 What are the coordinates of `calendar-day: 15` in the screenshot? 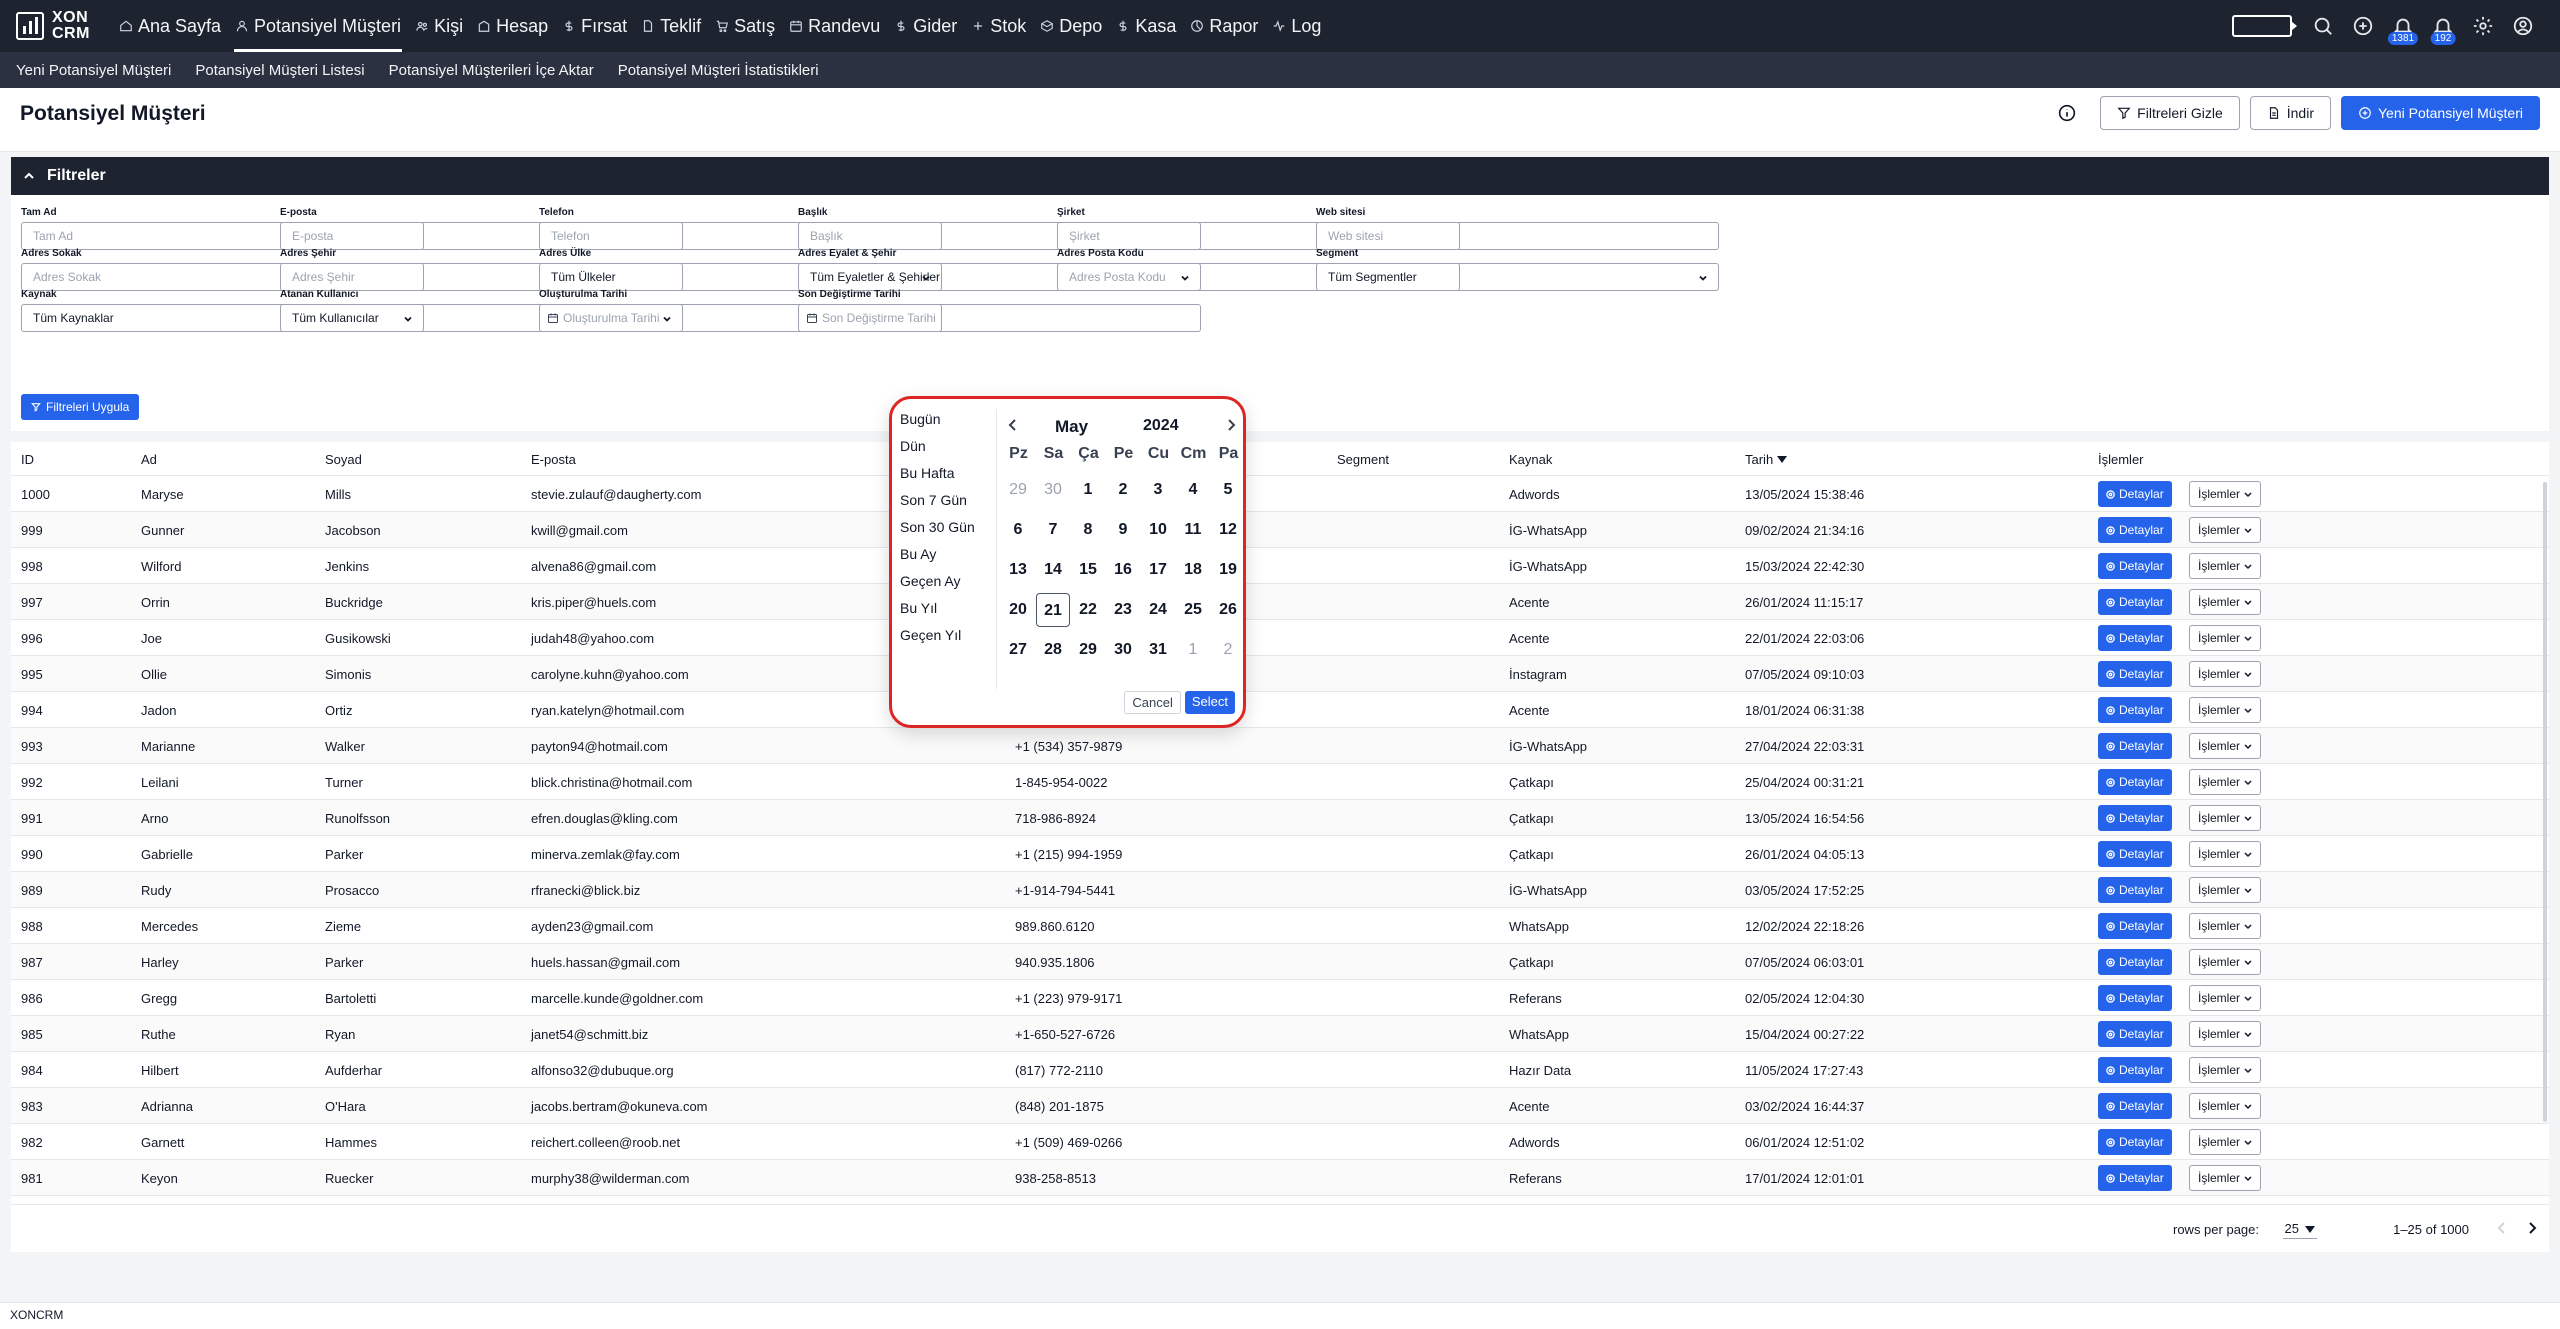 It's located at (1088, 570).